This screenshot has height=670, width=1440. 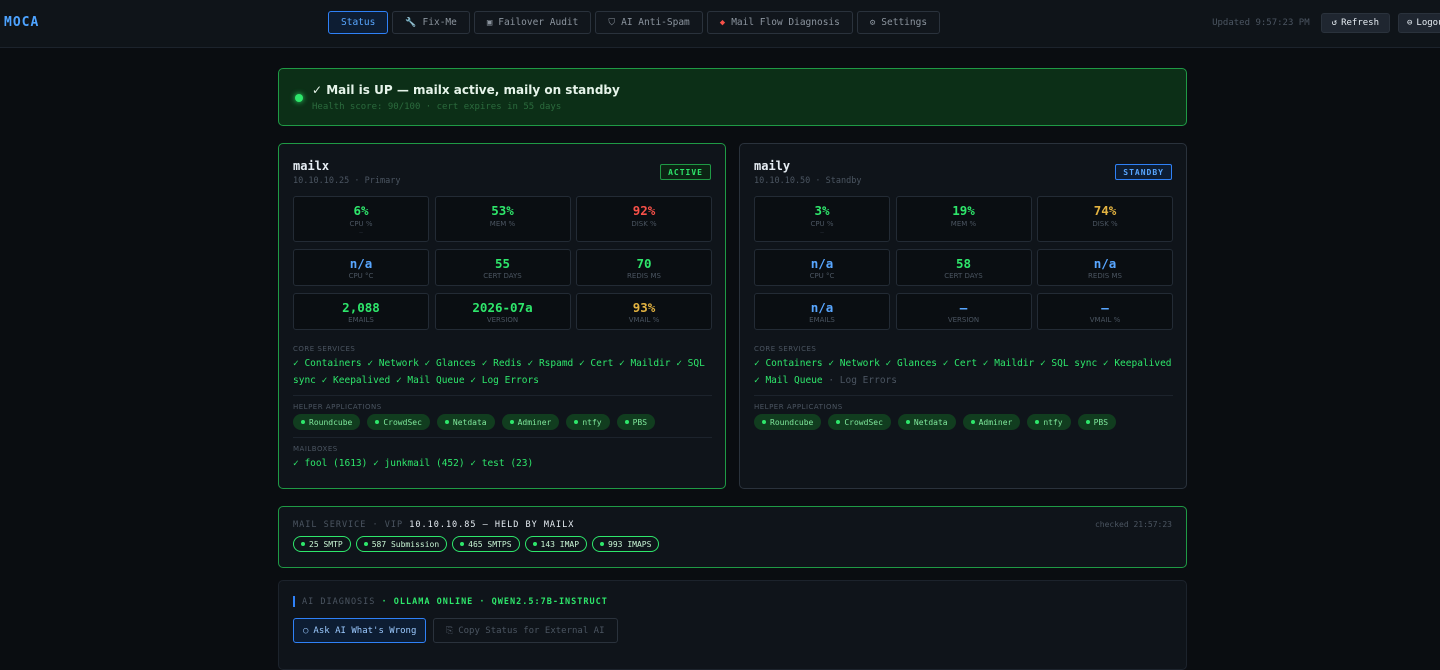 I want to click on port-pill: 465 SMTPS, so click(x=486, y=544).